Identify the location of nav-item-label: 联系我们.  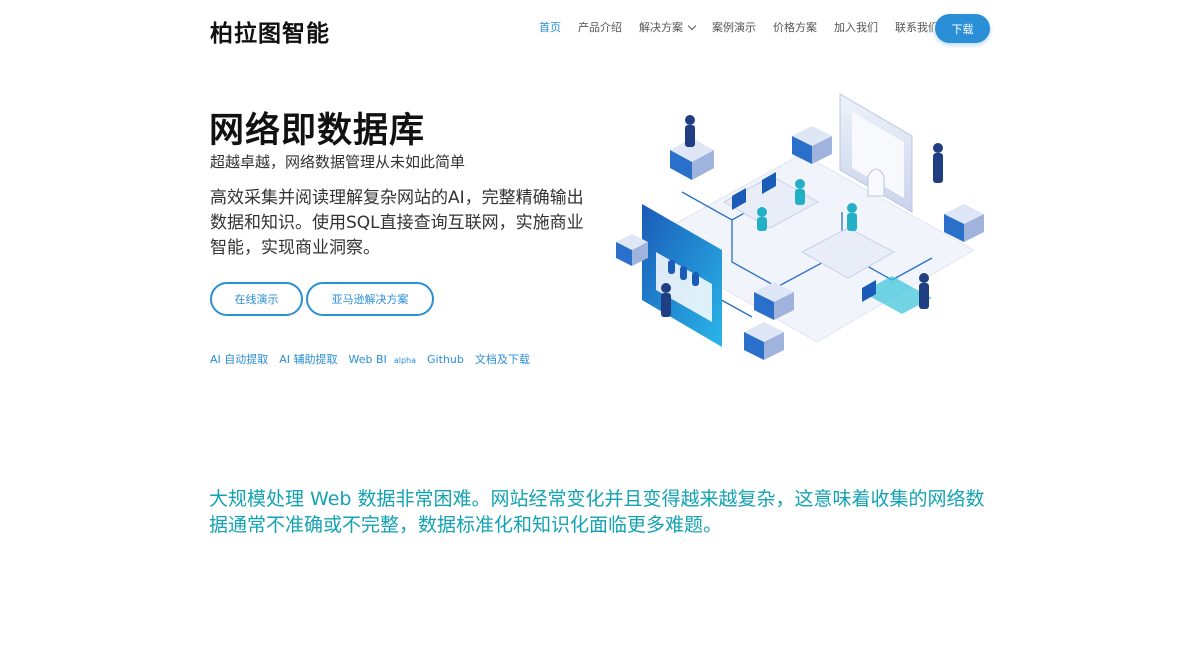
(917, 27).